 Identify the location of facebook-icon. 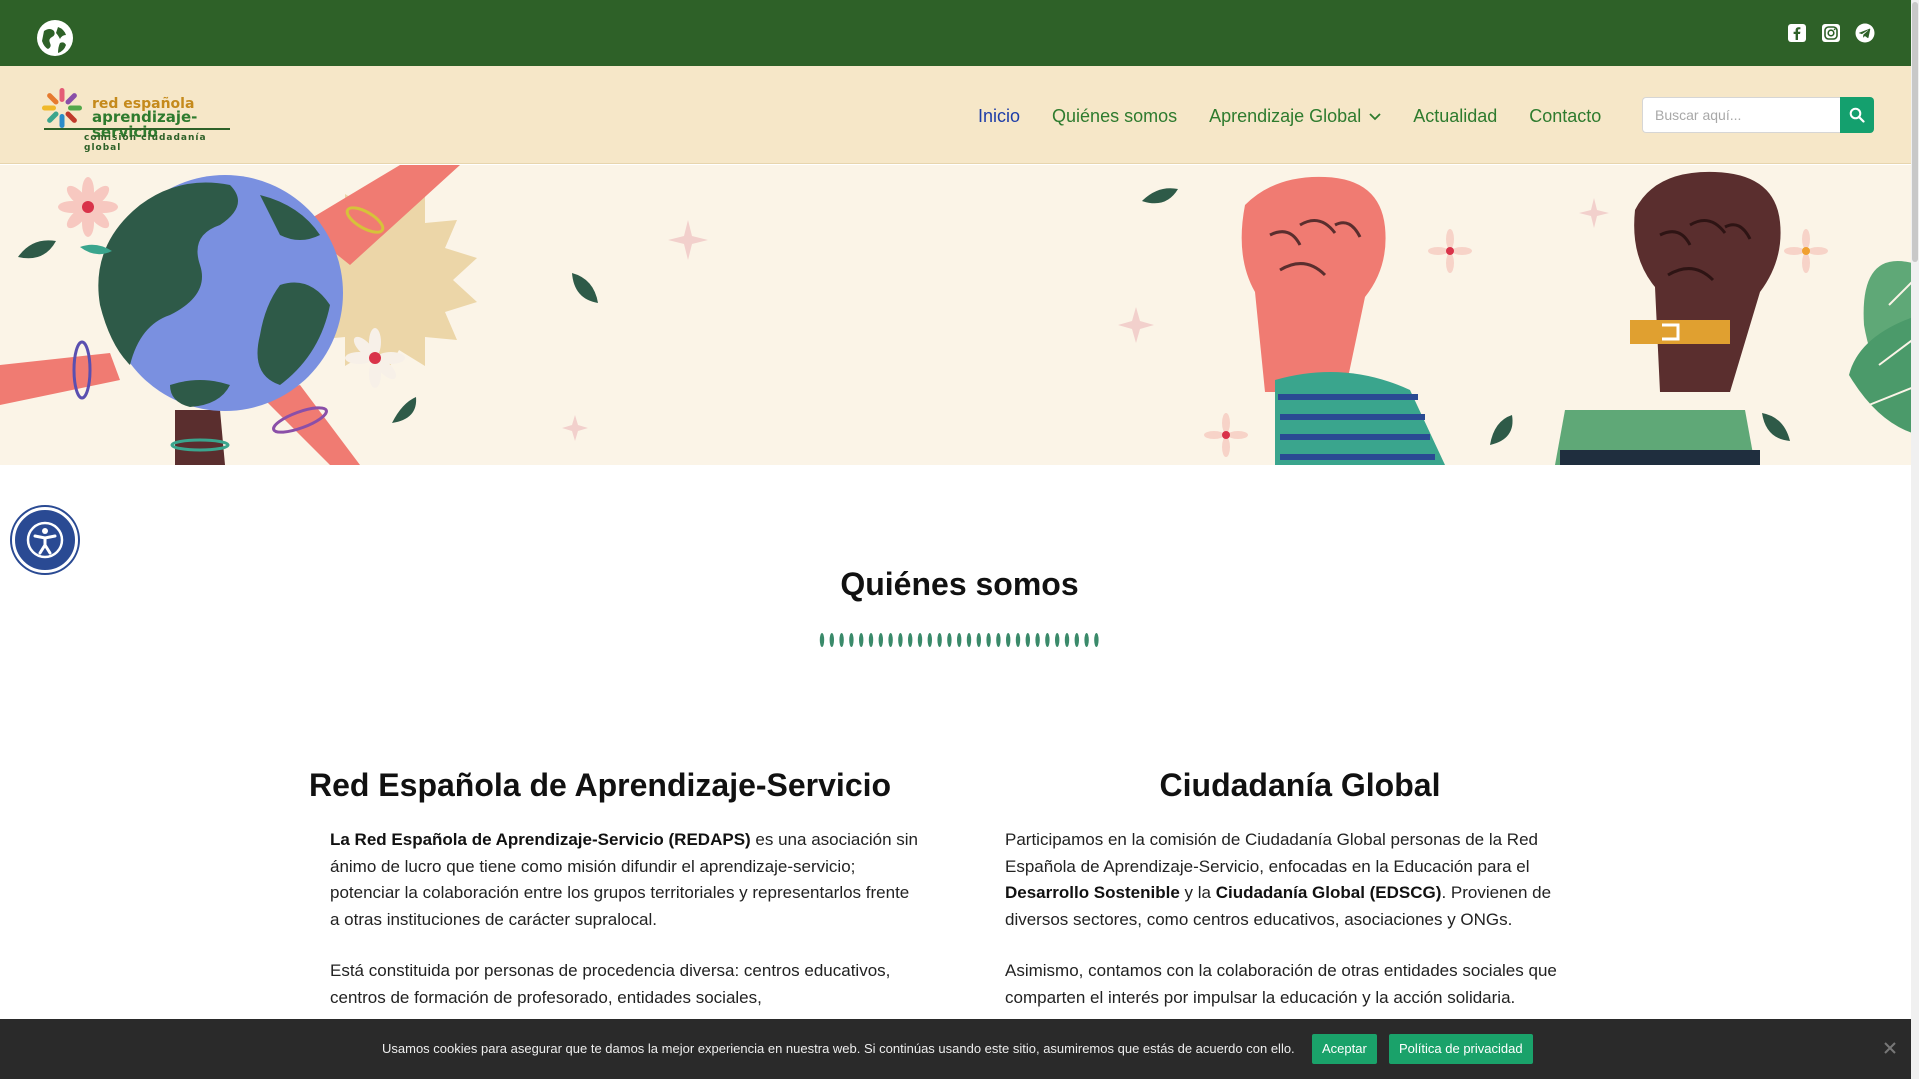
(1797, 33).